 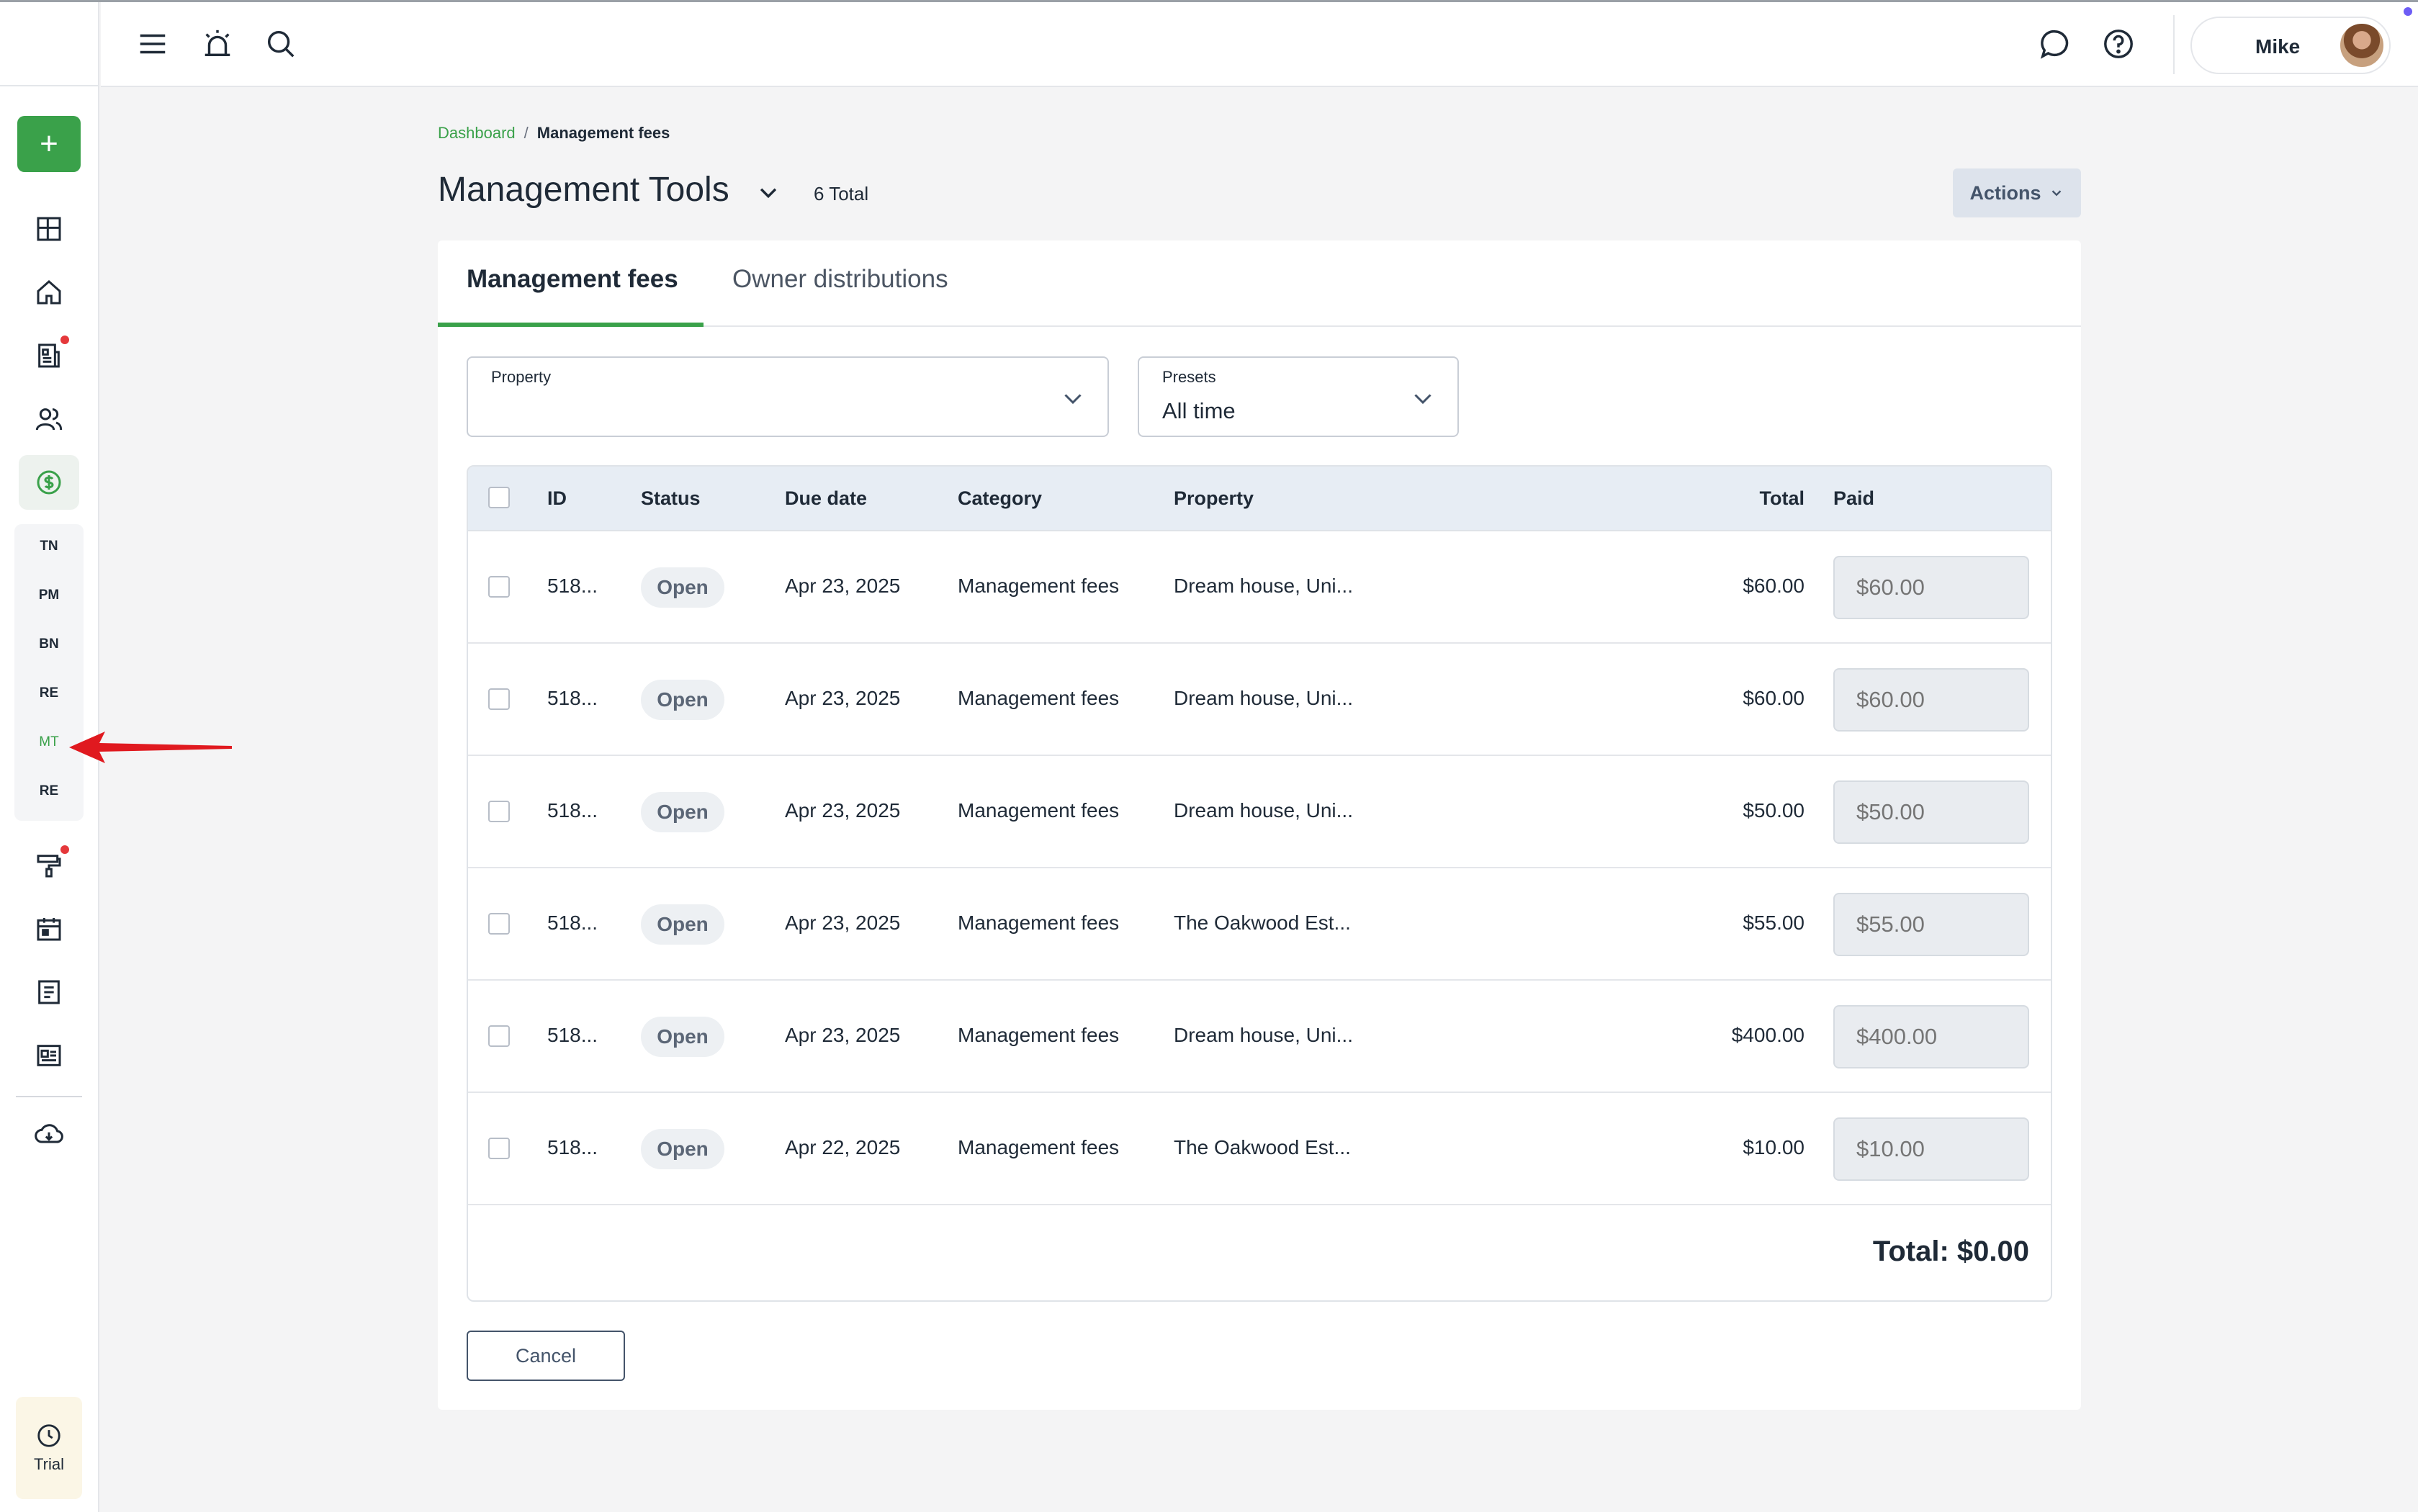 What do you see at coordinates (572, 279) in the screenshot?
I see `tab-management-fees: Management fees` at bounding box center [572, 279].